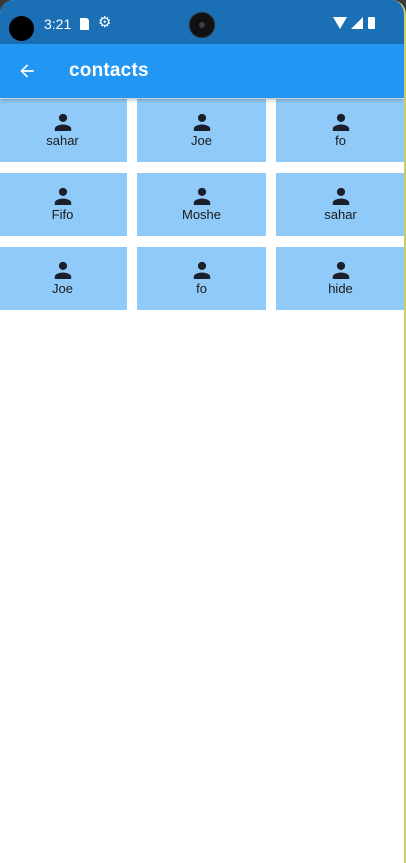 The height and width of the screenshot is (863, 406). Describe the element at coordinates (201, 214) in the screenshot. I see `contact-name: Moshe` at that location.